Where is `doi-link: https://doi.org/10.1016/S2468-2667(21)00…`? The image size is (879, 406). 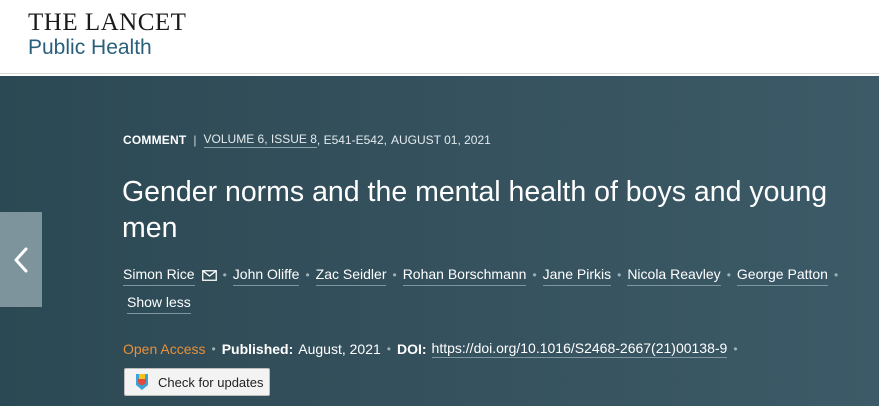
doi-link: https://doi.org/10.1016/S2468-2667(21)00… is located at coordinates (579, 349).